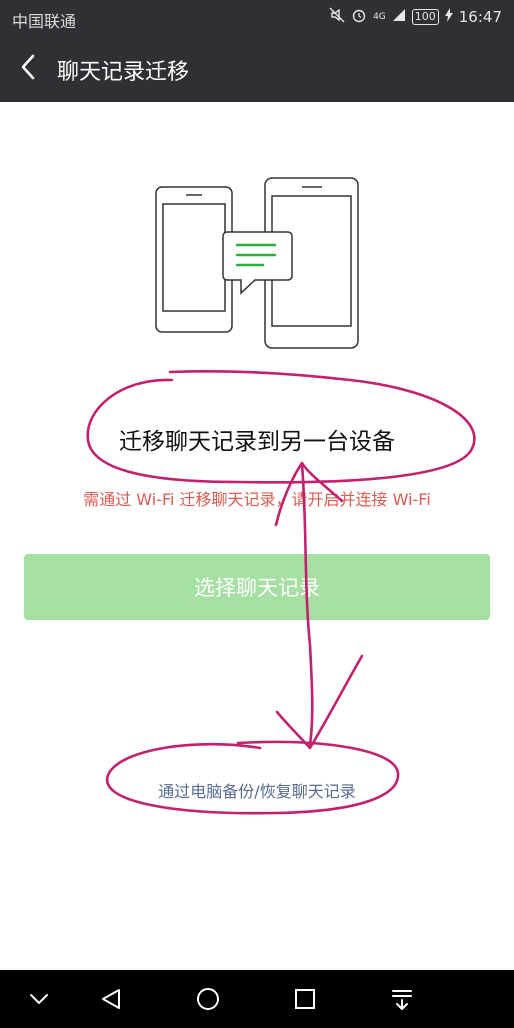 This screenshot has height=1028, width=514. I want to click on pc-backup-link: 通过电脑备份/恢复聊天记录, so click(257, 790).